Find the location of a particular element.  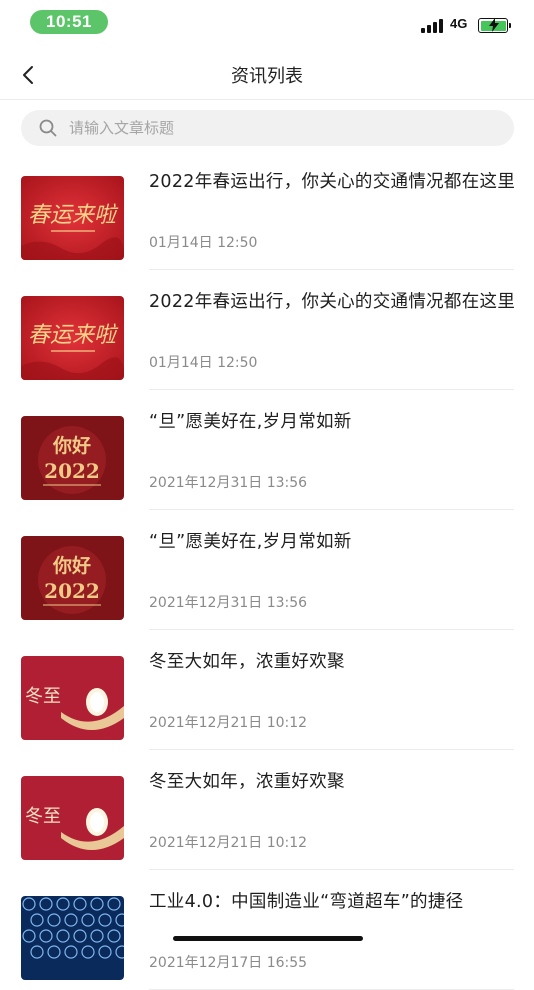

article-title: 工业4.0：中国制造业“弯道超车”的捷径 is located at coordinates (306, 902).